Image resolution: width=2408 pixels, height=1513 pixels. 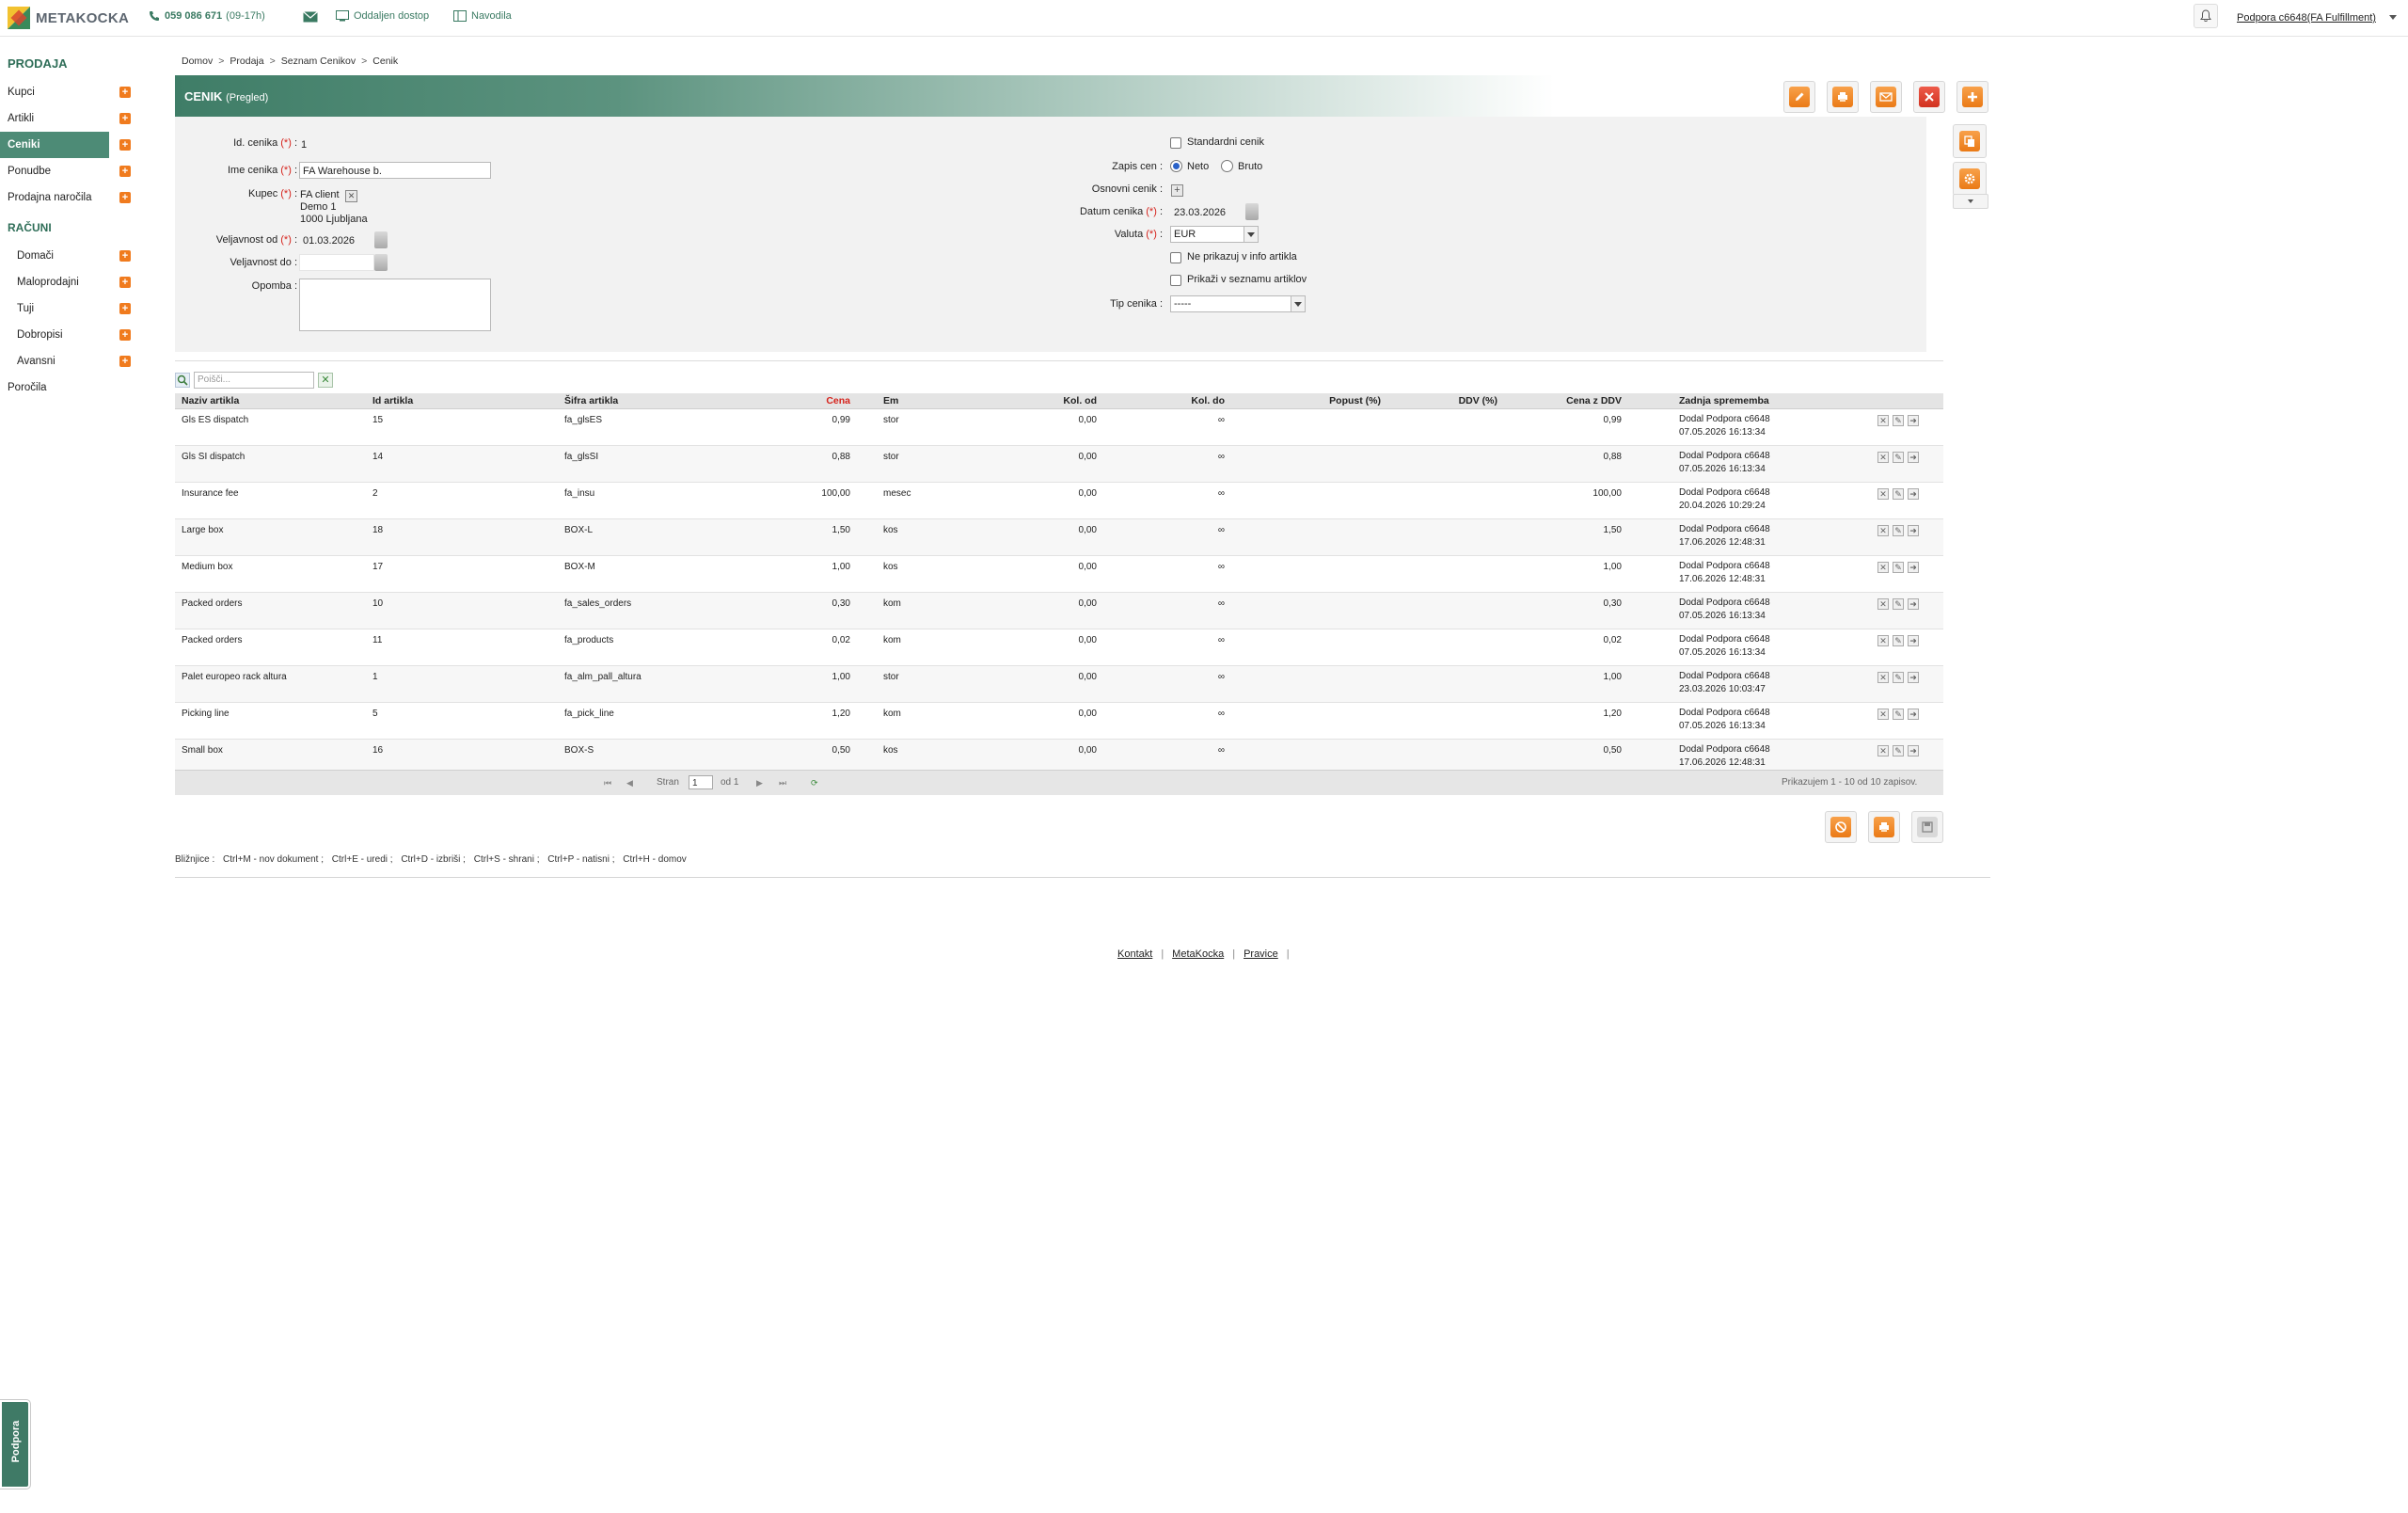 I want to click on remote-access-link: Oddaljen dostop, so click(x=383, y=16).